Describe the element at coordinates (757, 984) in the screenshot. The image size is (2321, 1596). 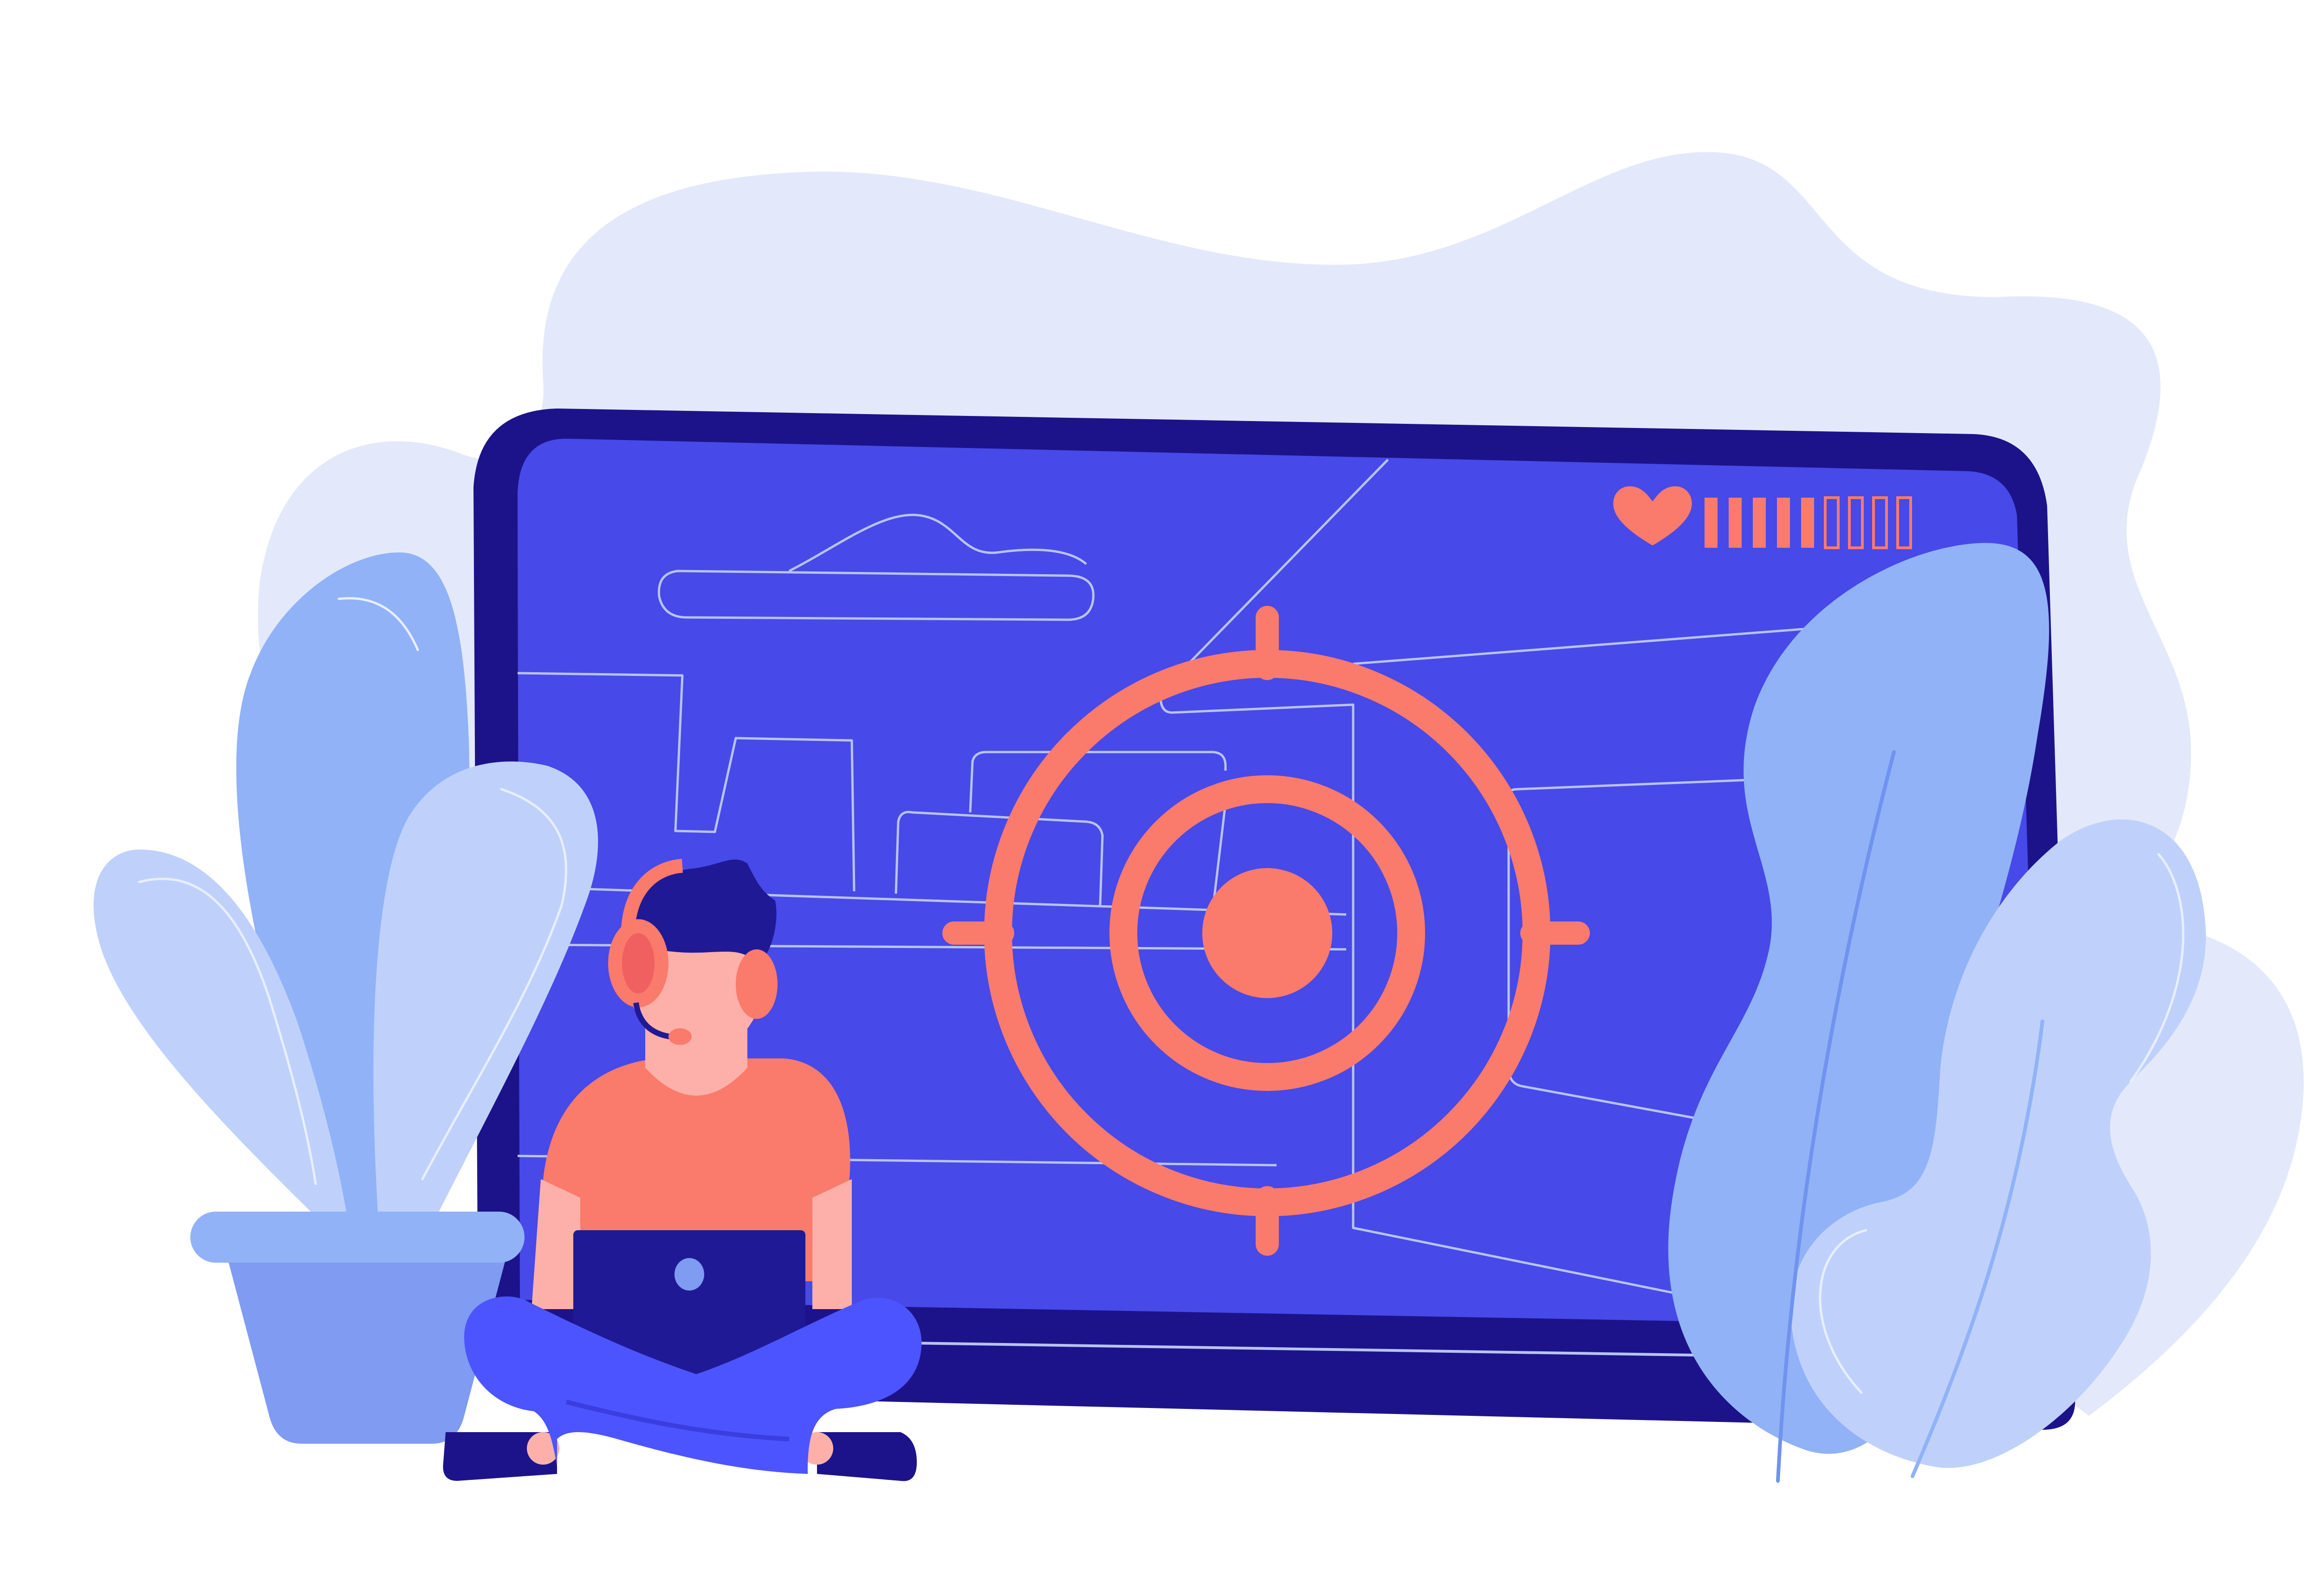
I see `headset-ear-right` at that location.